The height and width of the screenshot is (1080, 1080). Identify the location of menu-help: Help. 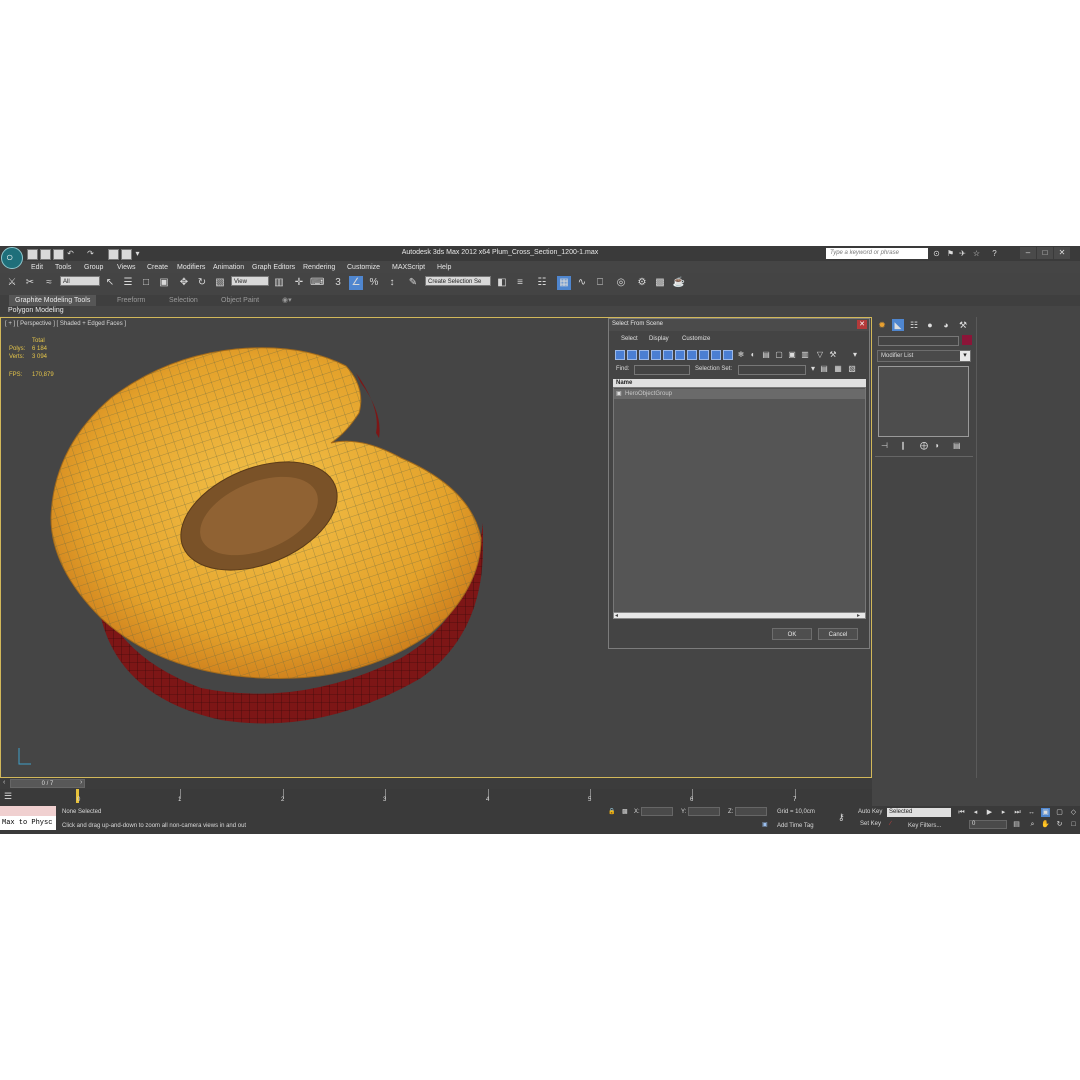
(444, 267).